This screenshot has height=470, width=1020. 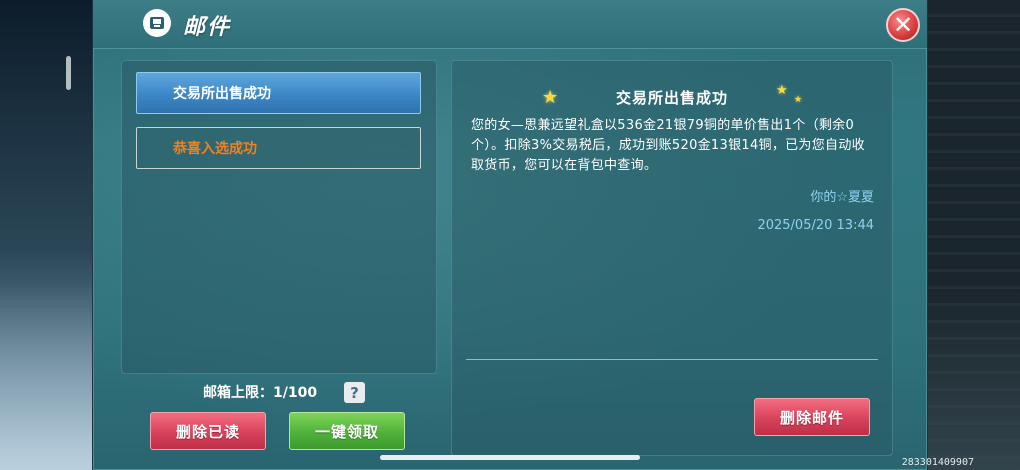 What do you see at coordinates (260, 393) in the screenshot?
I see `mailbox-limit: 邮箱上限：1/100` at bounding box center [260, 393].